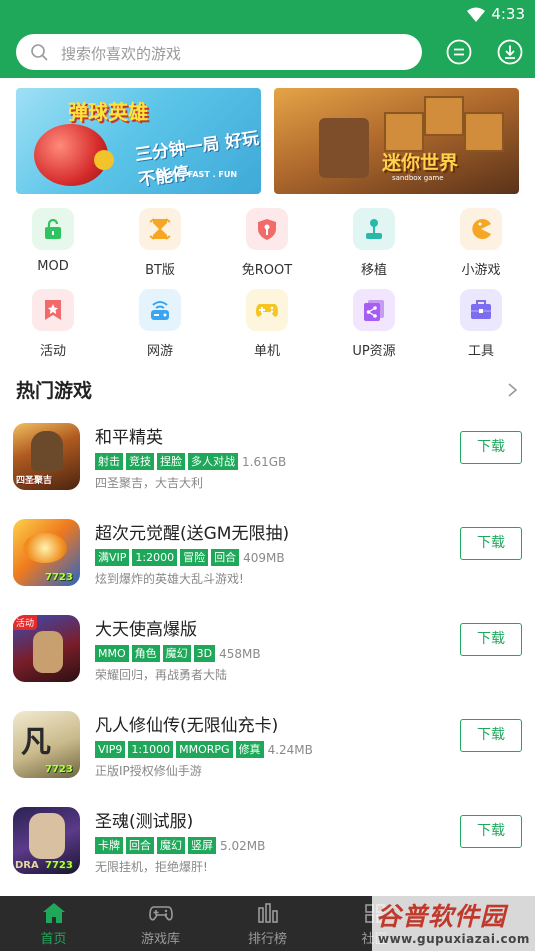 Image resolution: width=535 pixels, height=951 pixels. What do you see at coordinates (45, 548) in the screenshot?
I see `game-icon-art` at bounding box center [45, 548].